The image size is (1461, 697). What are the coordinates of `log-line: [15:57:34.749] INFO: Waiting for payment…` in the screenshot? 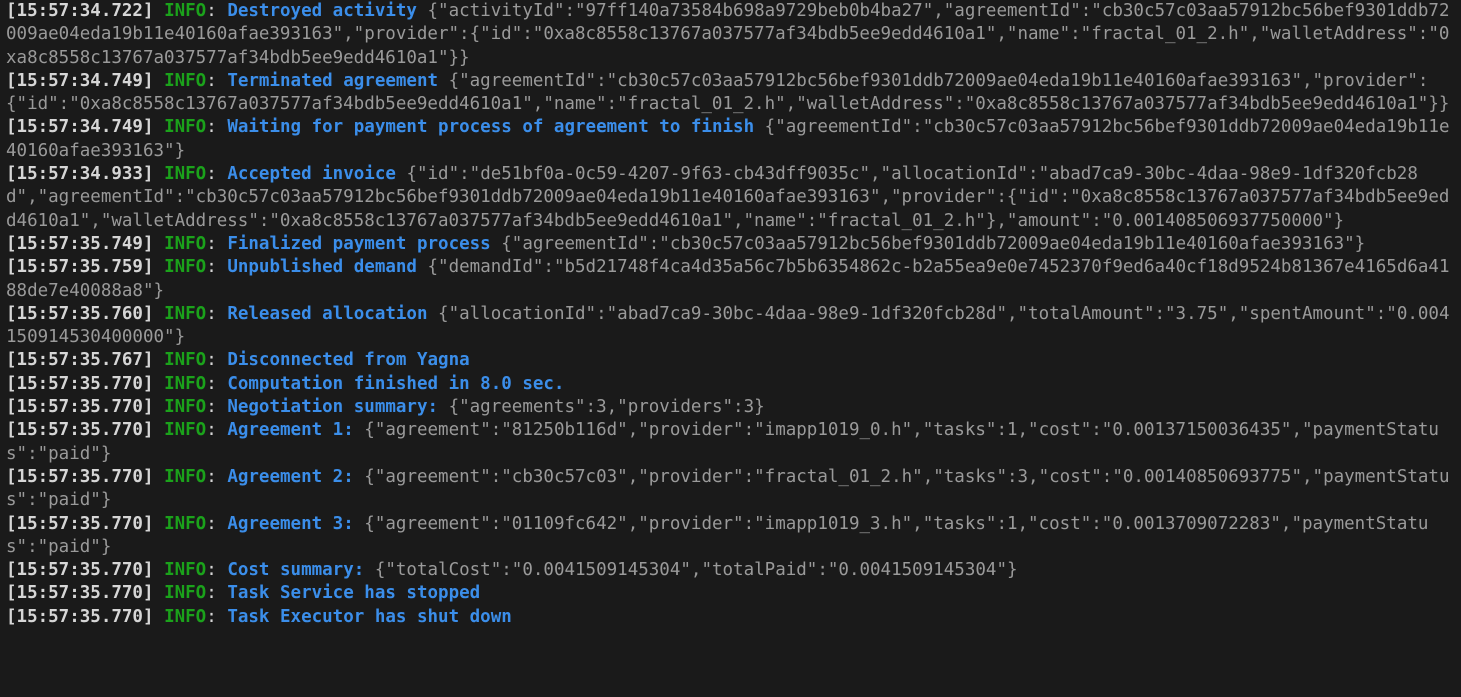 It's located at (730, 139).